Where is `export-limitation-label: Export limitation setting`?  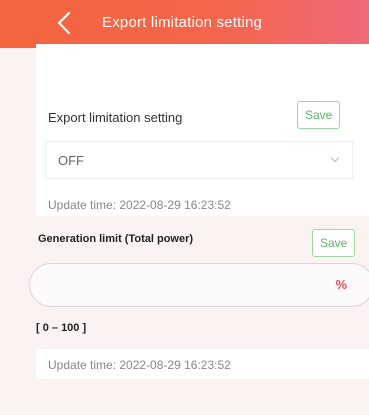
export-limitation-label: Export limitation setting is located at coordinates (115, 117).